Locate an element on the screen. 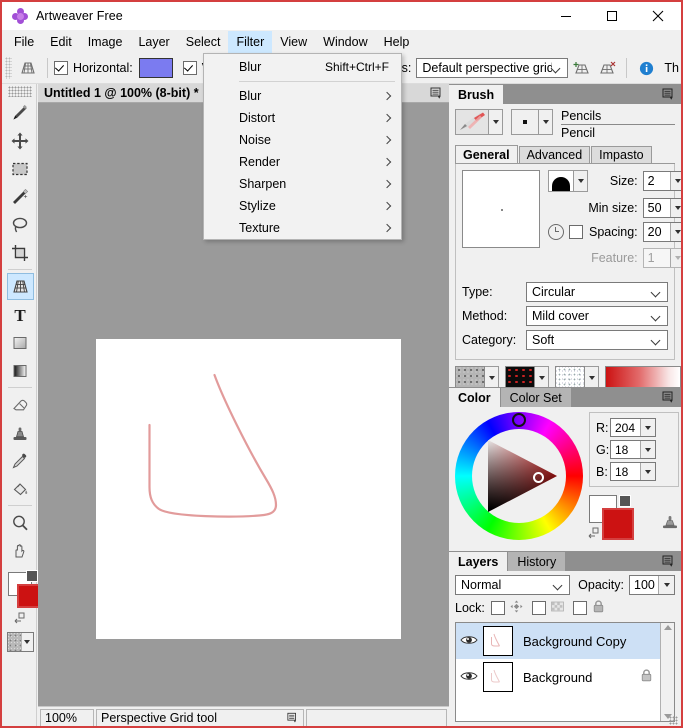  zoom-status: 100% is located at coordinates (67, 717).